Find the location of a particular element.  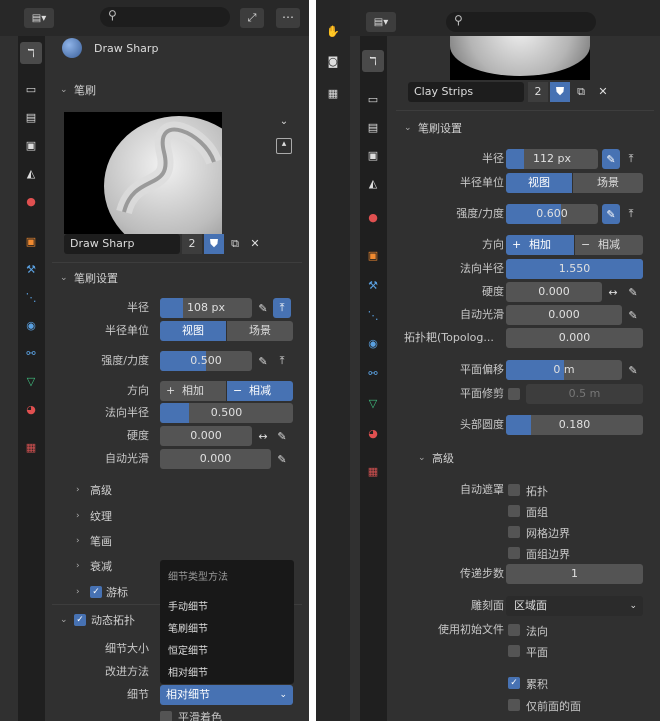

topology-rake-field: 0.000 is located at coordinates (574, 338).